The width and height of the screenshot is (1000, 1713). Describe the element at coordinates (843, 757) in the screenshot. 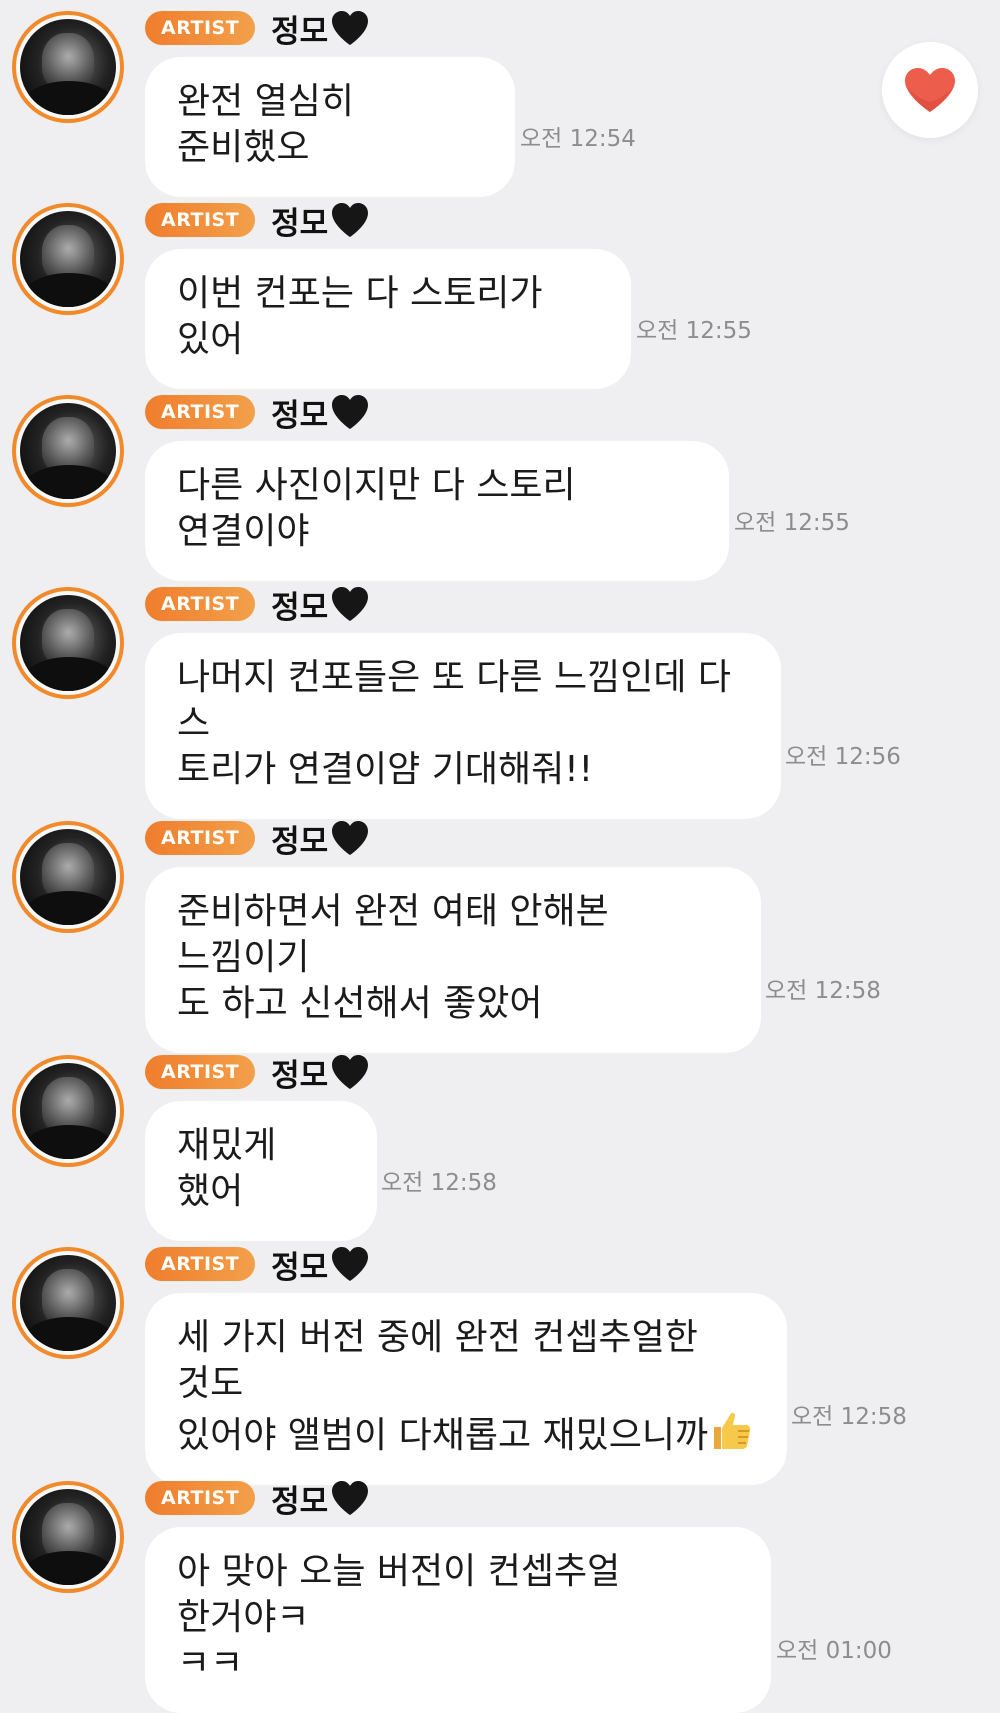

I see `message-time: 오전 12:56` at that location.